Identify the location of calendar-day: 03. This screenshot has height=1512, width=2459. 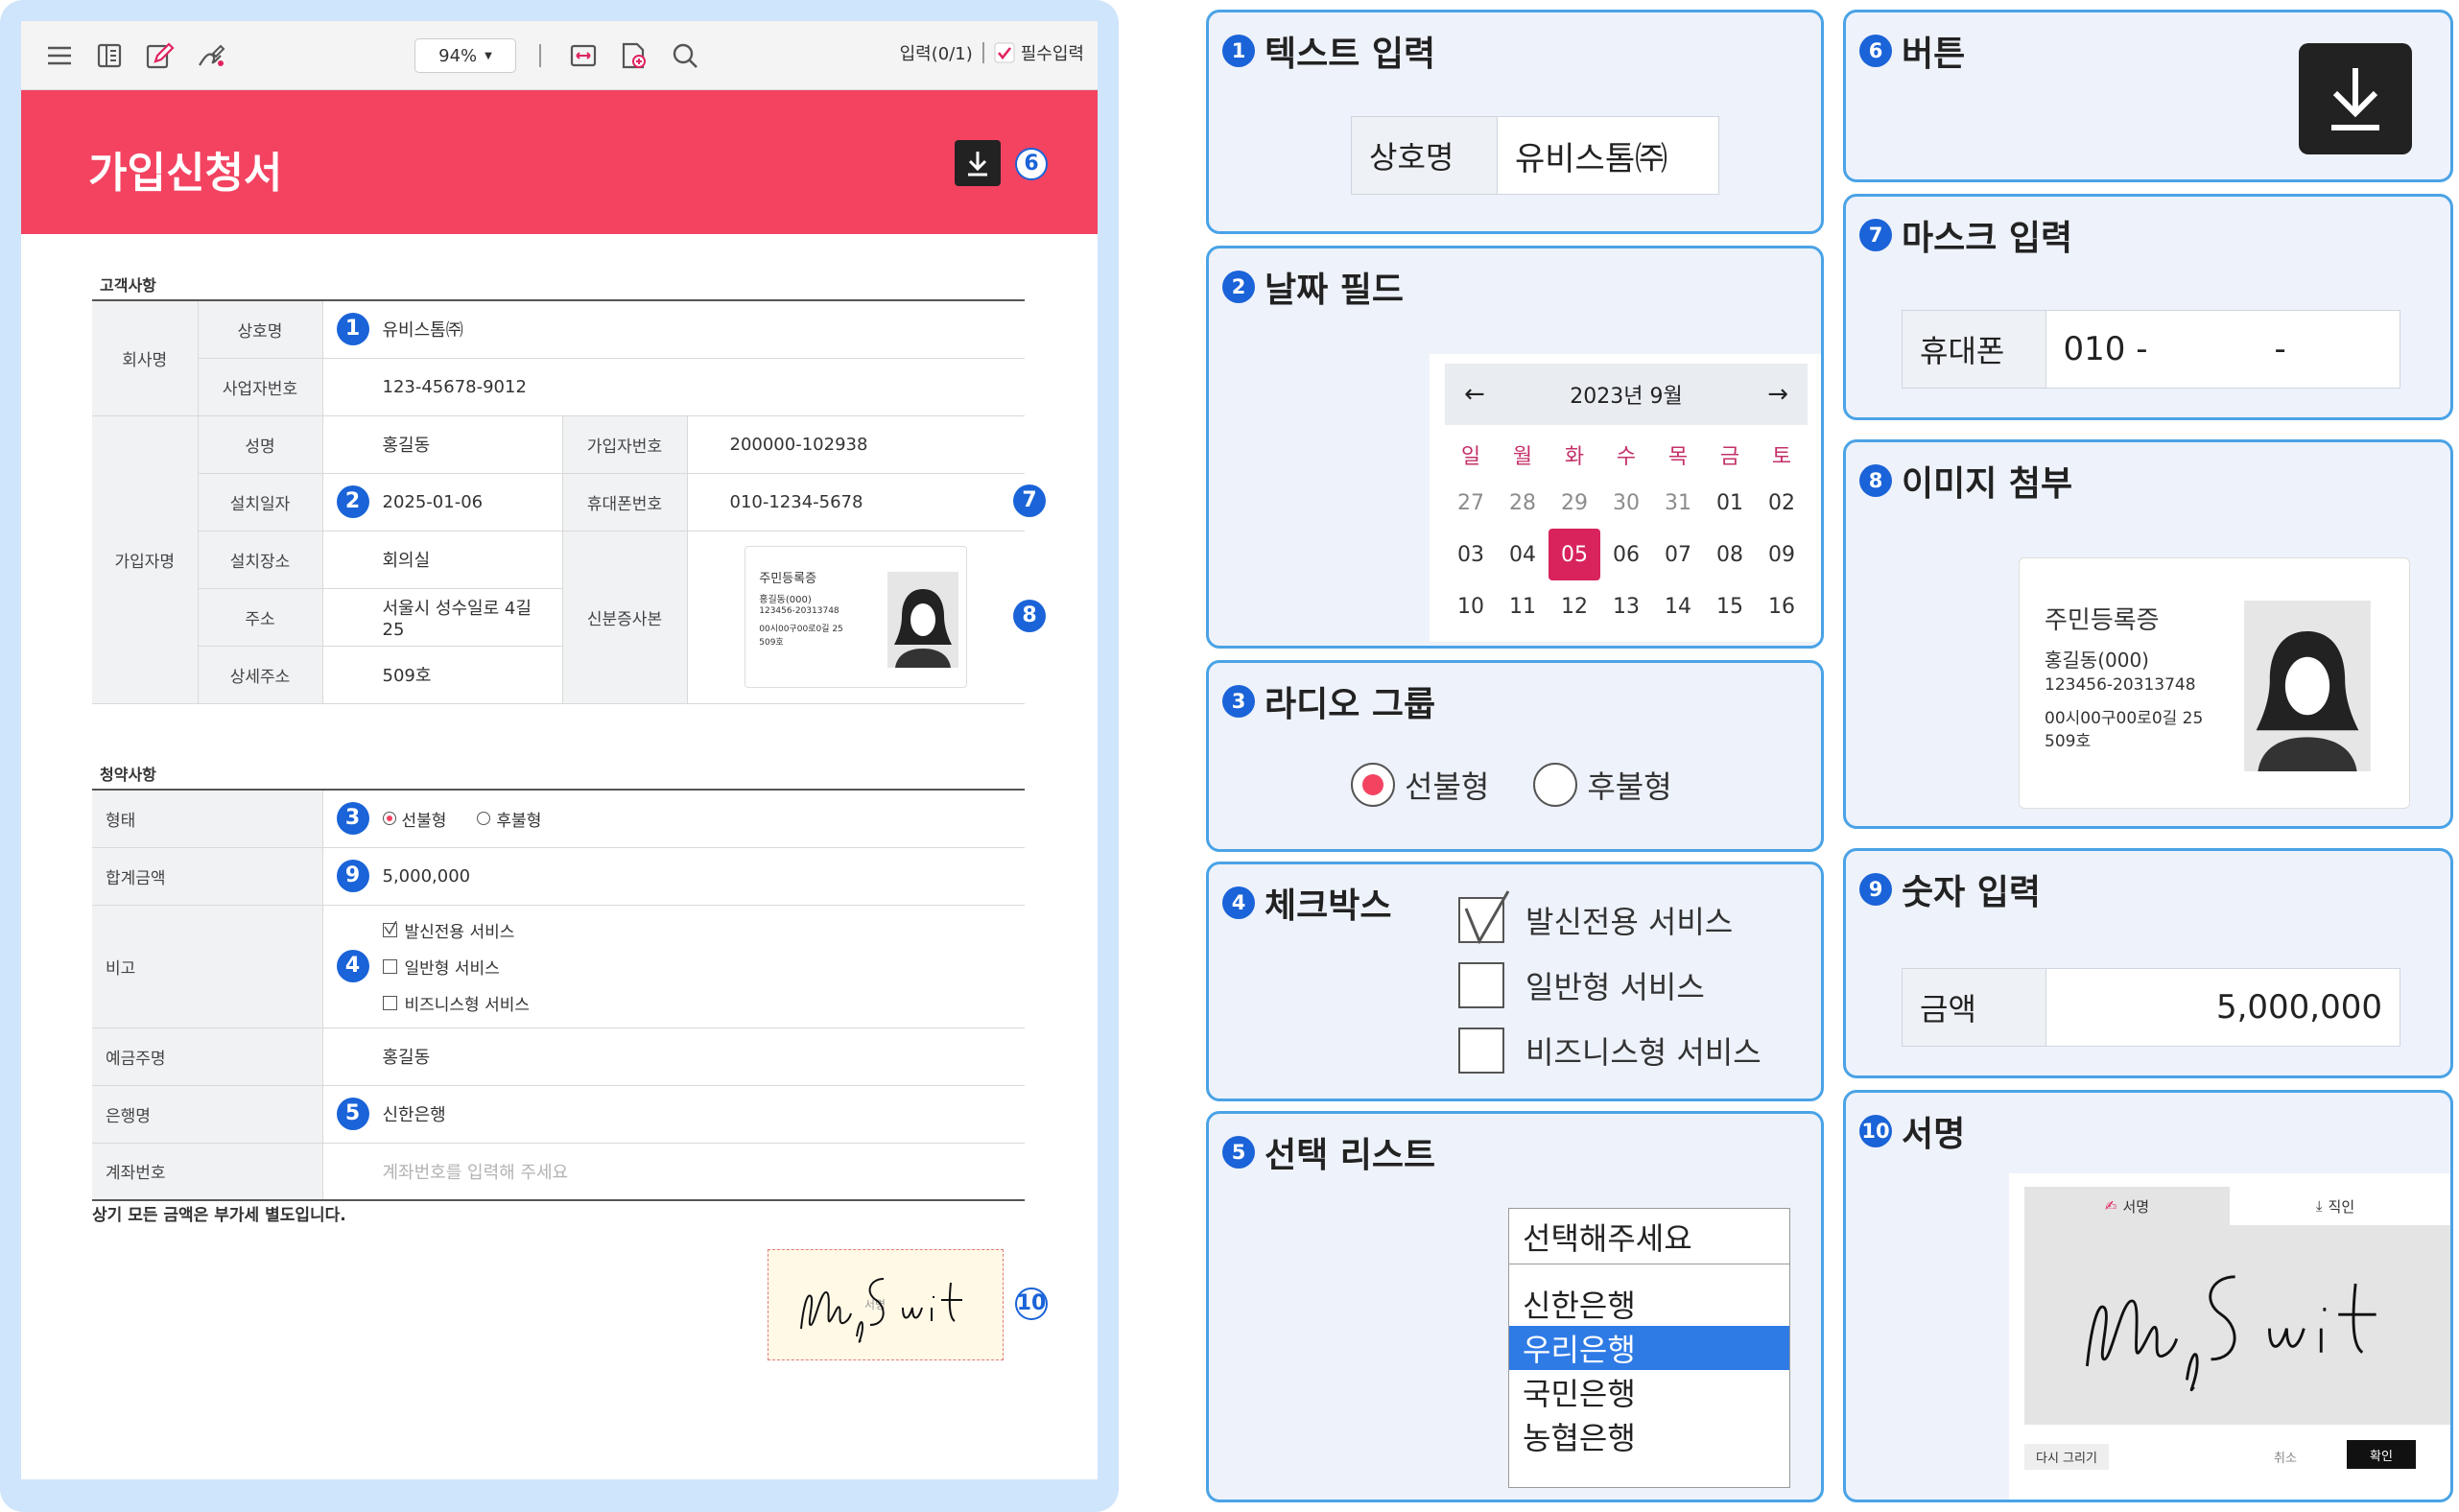
(1471, 554).